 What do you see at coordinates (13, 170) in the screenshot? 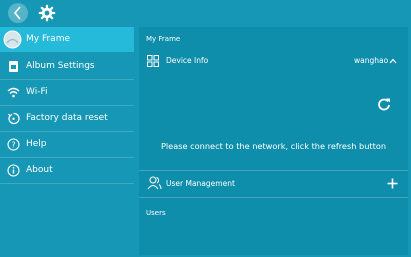
I see `info-icon` at bounding box center [13, 170].